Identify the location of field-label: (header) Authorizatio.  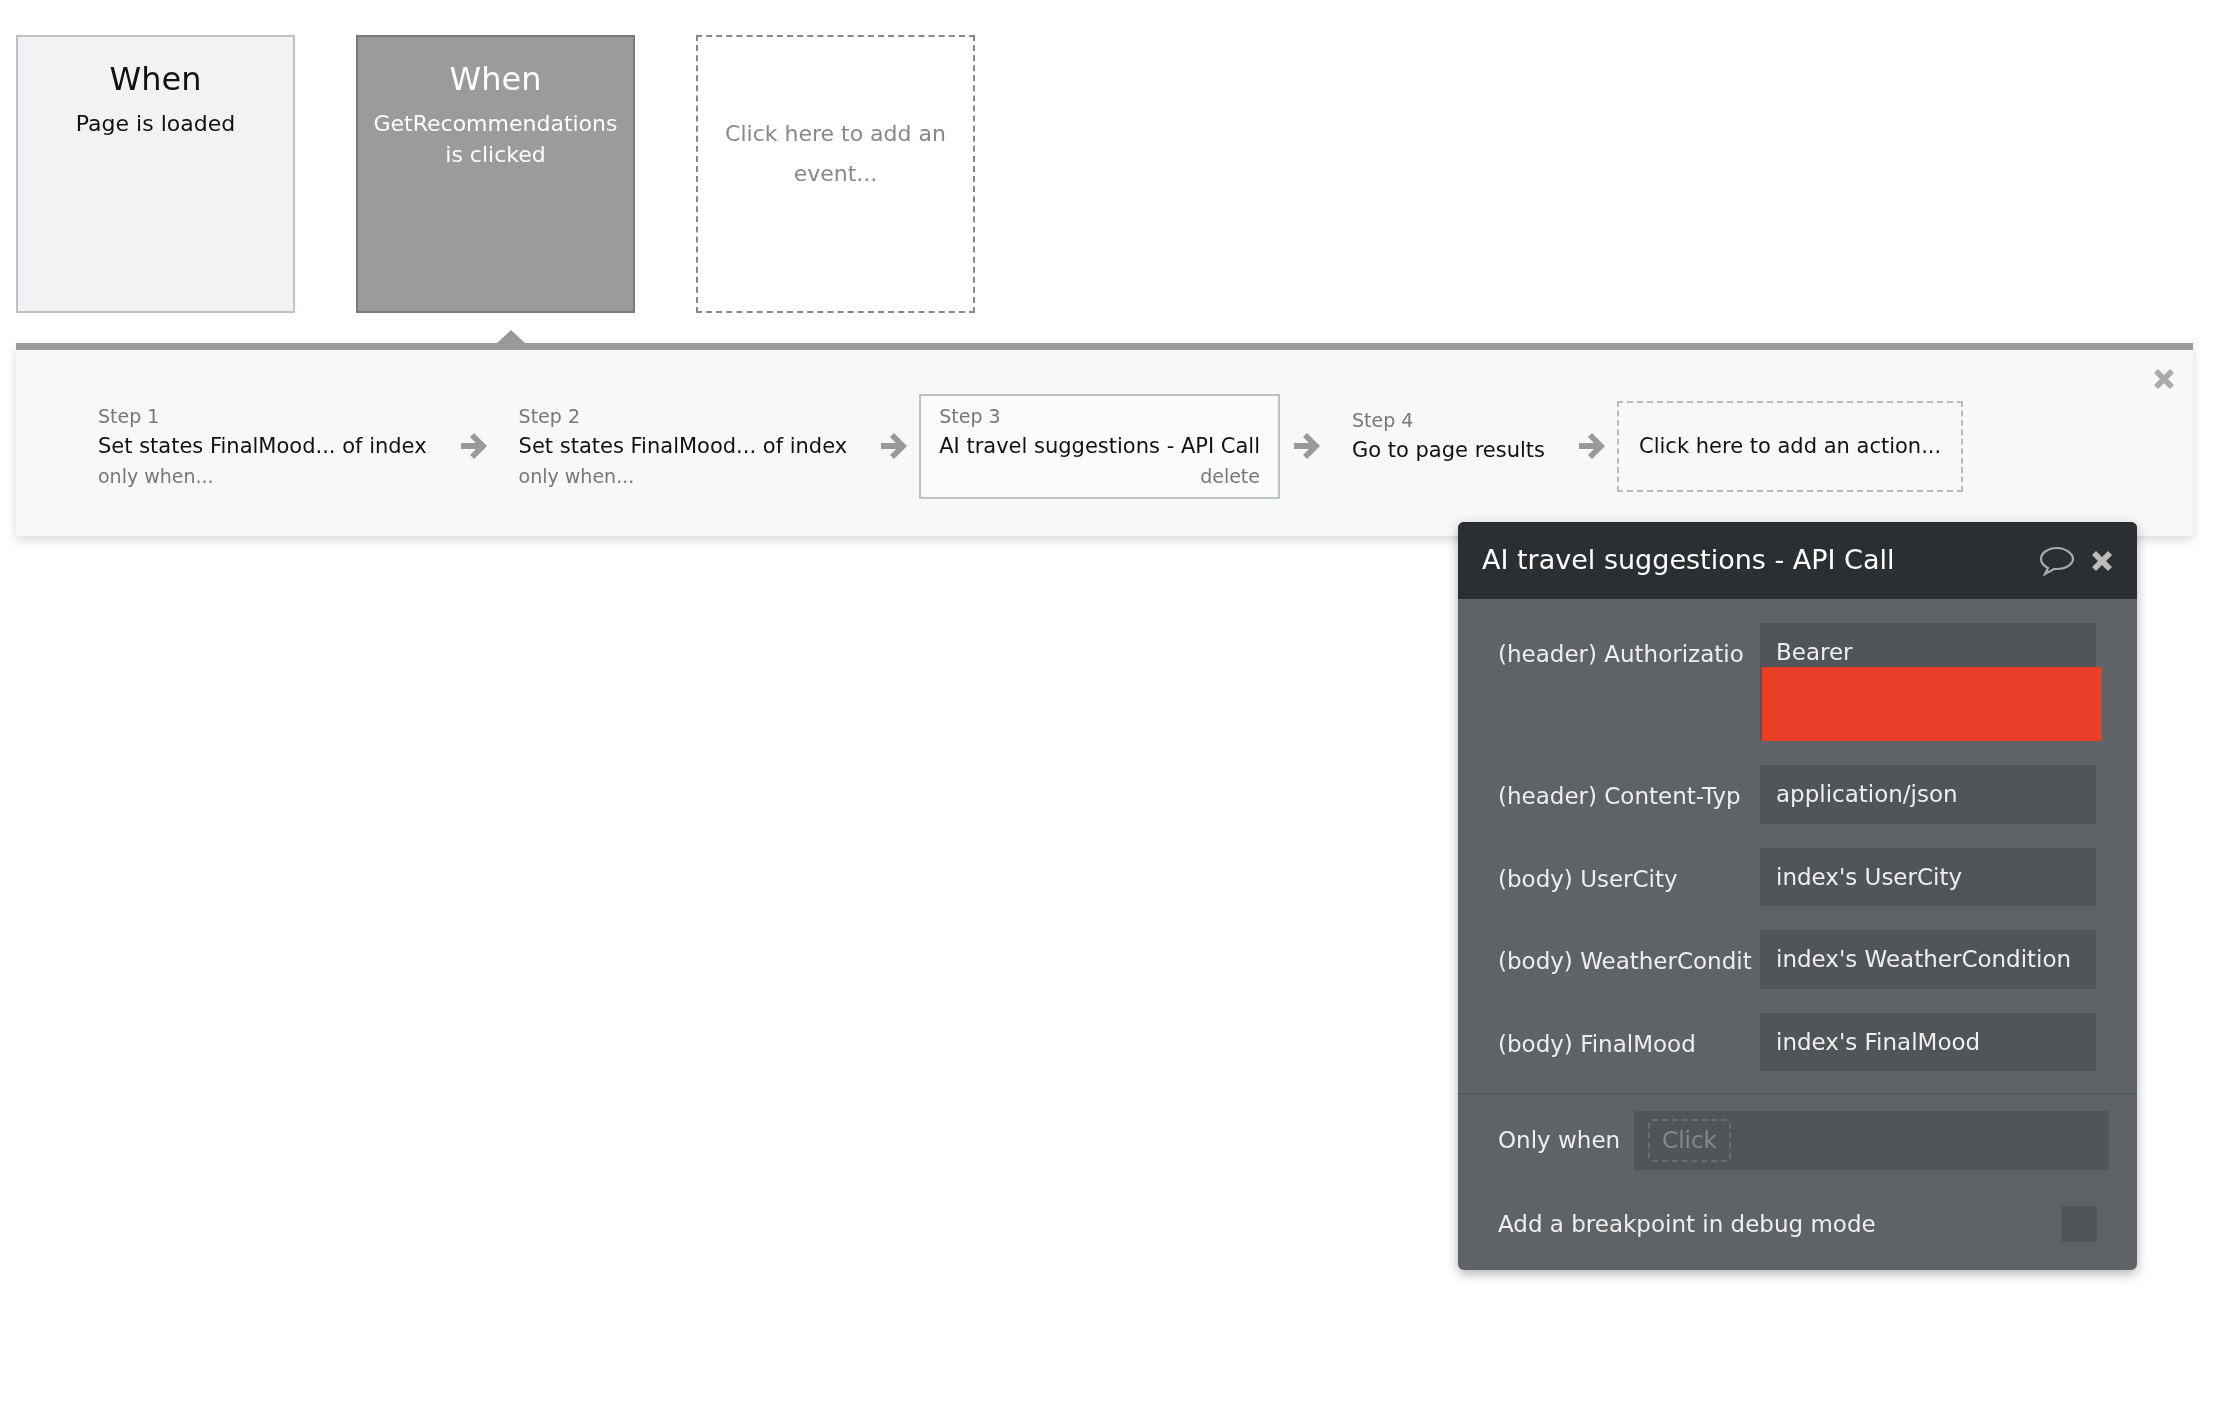
(1621, 654).